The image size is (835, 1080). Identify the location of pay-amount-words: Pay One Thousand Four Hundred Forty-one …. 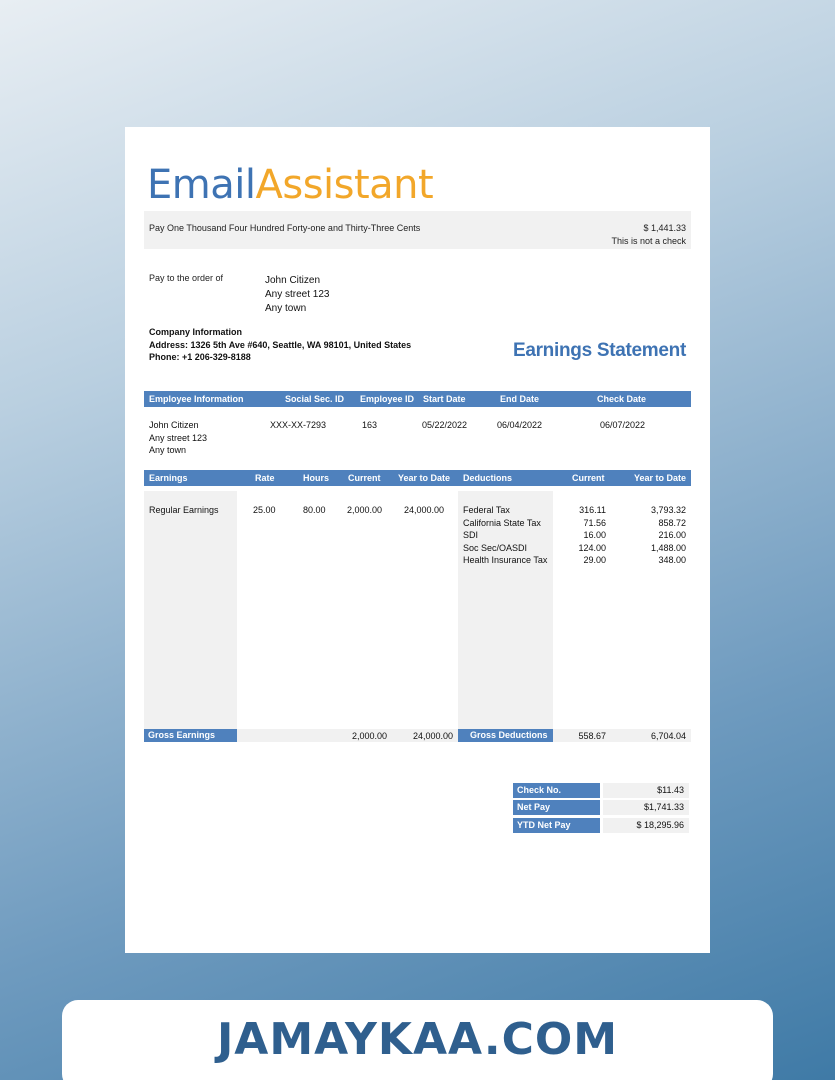
(285, 228).